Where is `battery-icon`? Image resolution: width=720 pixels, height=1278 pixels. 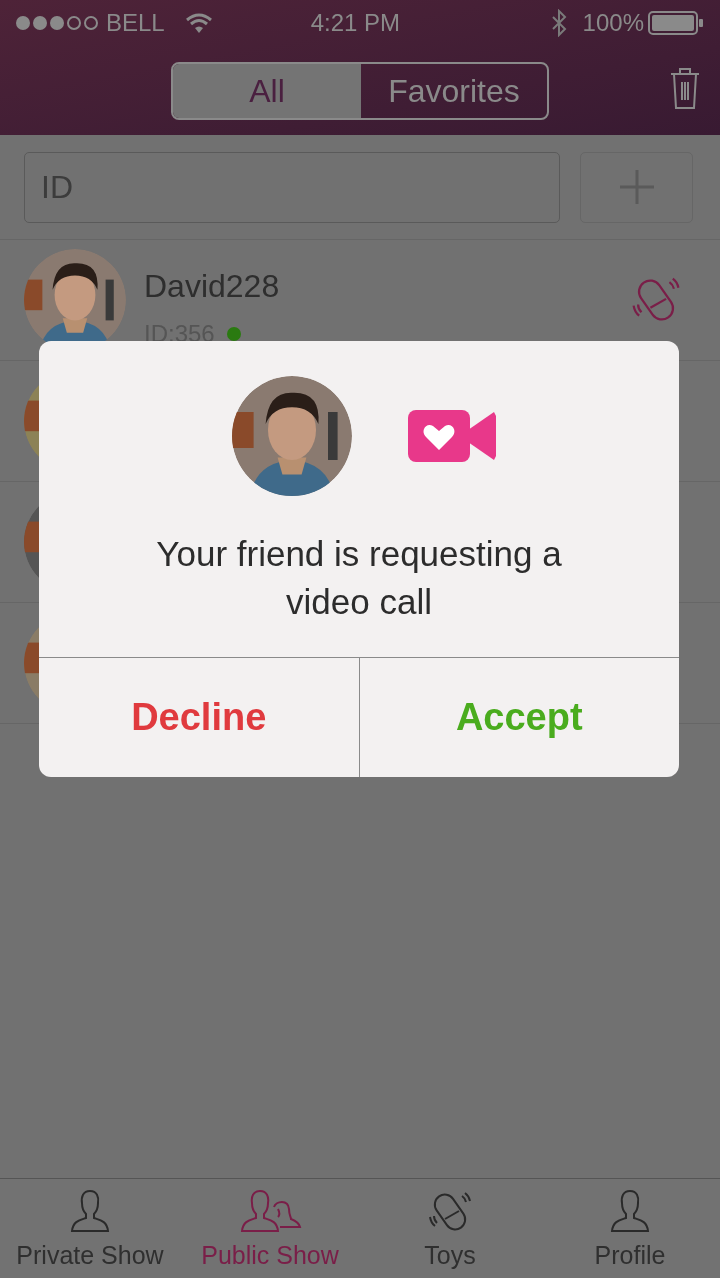
battery-icon is located at coordinates (676, 23).